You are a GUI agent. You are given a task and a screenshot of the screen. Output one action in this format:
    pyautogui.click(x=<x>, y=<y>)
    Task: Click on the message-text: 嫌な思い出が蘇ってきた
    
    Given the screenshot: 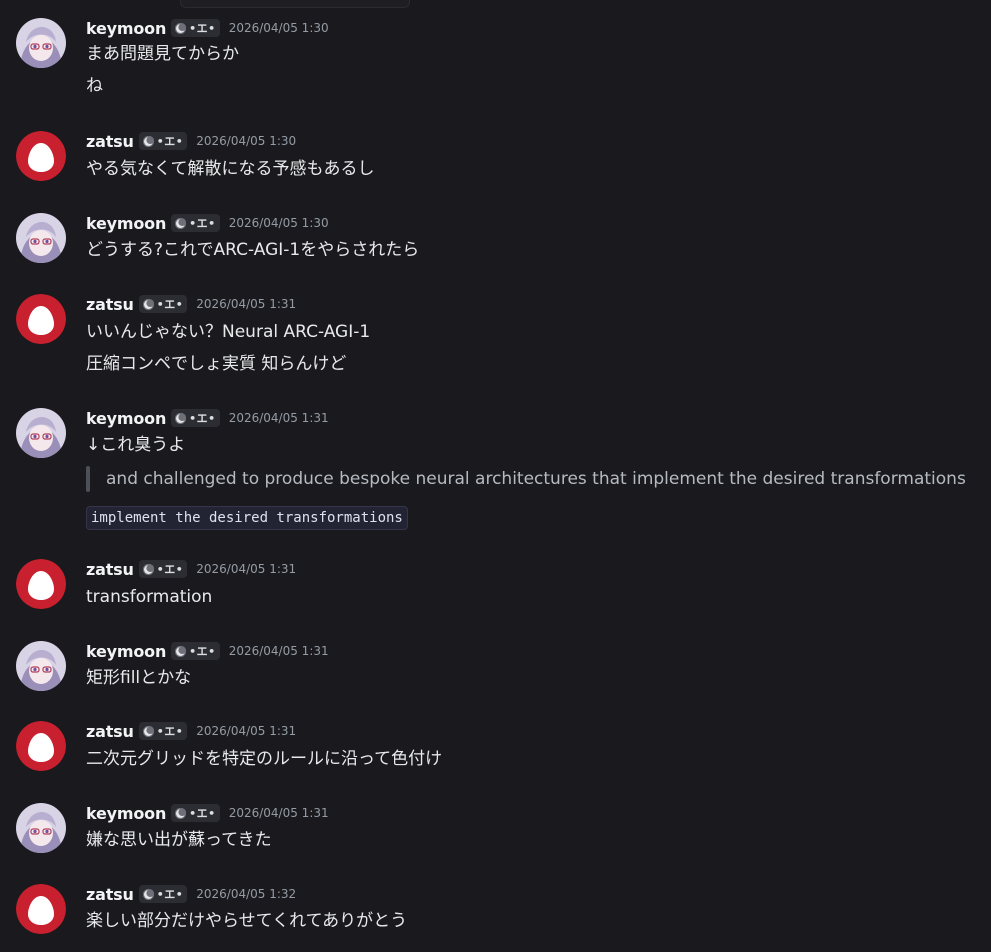 What is the action you would take?
    pyautogui.click(x=179, y=840)
    